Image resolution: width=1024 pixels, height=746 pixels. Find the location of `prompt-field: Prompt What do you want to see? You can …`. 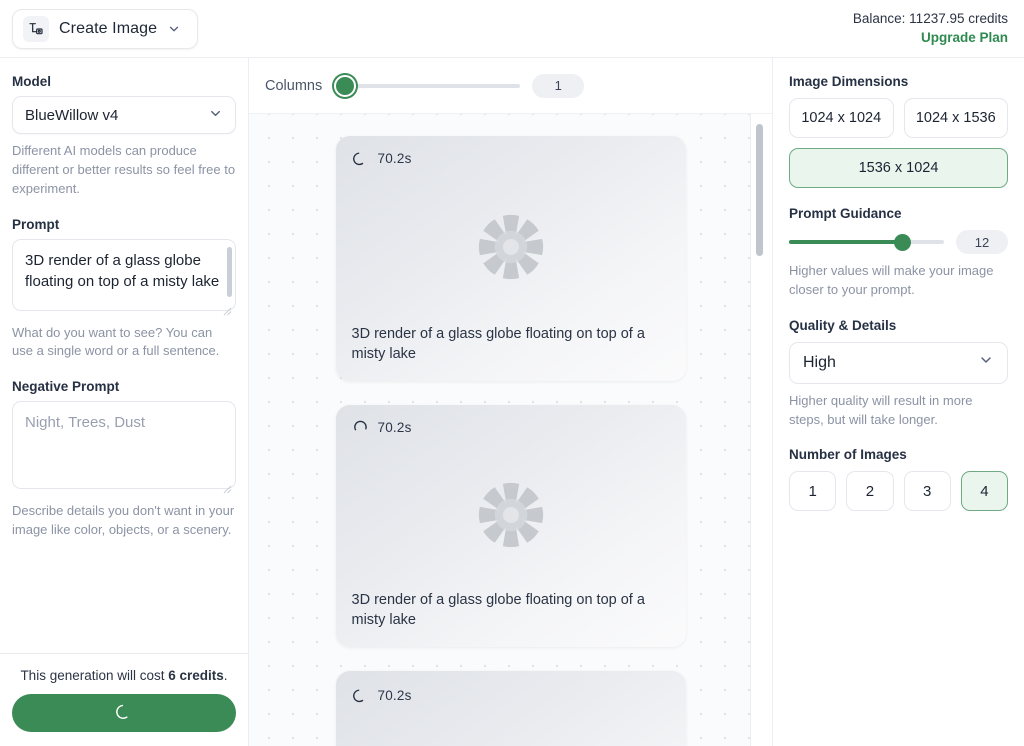

prompt-field: Prompt What do you want to see? You can … is located at coordinates (124, 289).